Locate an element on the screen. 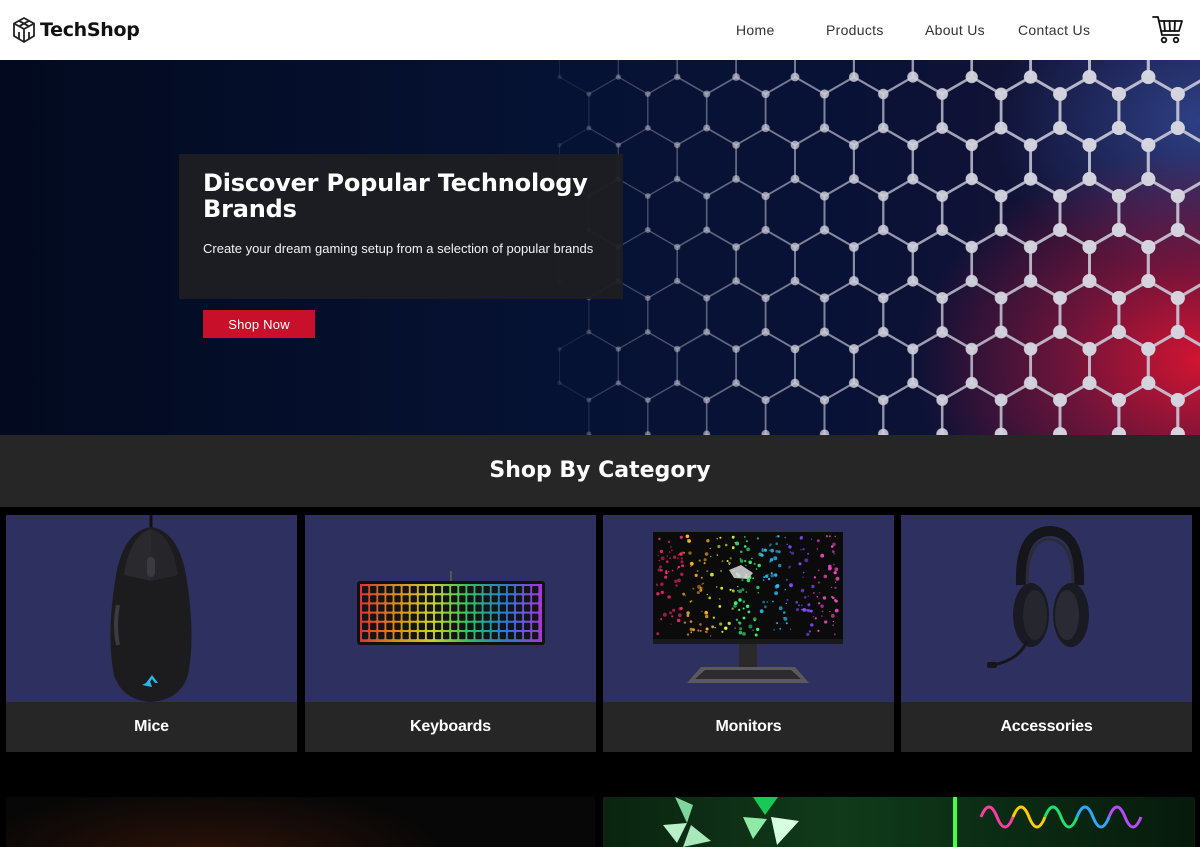  nav-link-about-us: About Us is located at coordinates (955, 30).